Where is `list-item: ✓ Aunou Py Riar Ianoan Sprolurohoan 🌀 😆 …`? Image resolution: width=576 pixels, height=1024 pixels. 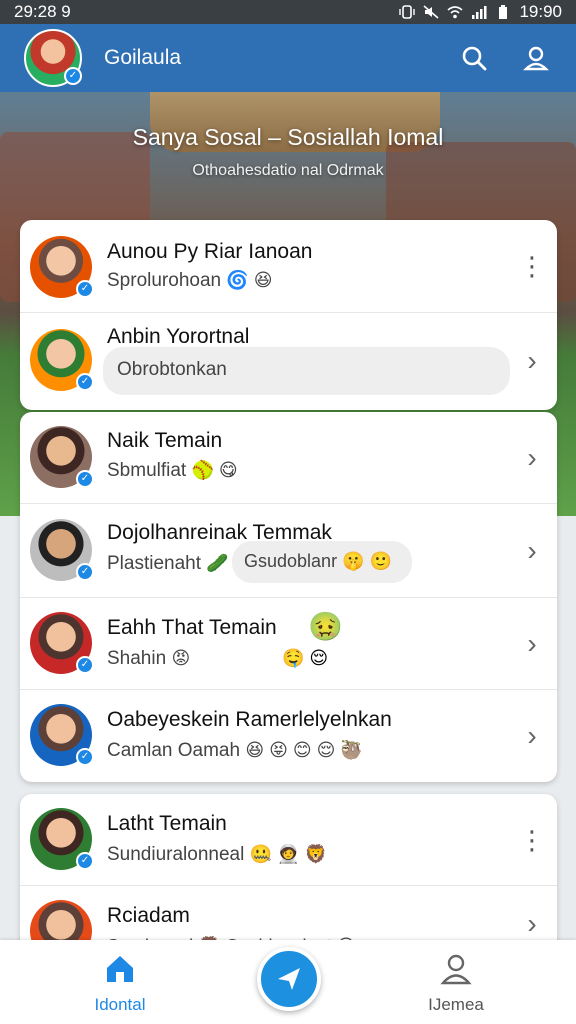
list-item: ✓ Aunou Py Riar Ianoan Sprolurohoan 🌀 😆 … is located at coordinates (288, 266).